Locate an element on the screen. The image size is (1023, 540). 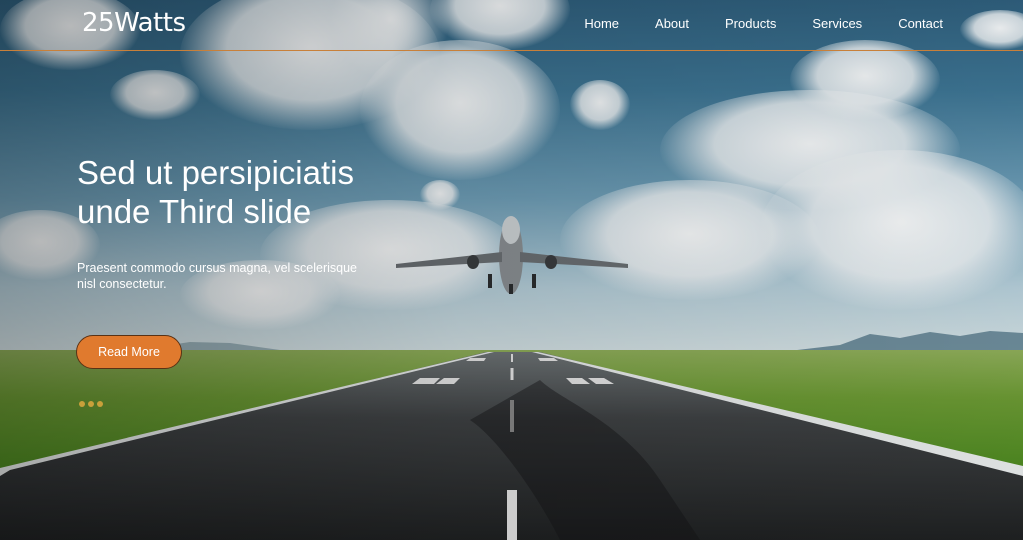
logo: 25Watts is located at coordinates (134, 23).